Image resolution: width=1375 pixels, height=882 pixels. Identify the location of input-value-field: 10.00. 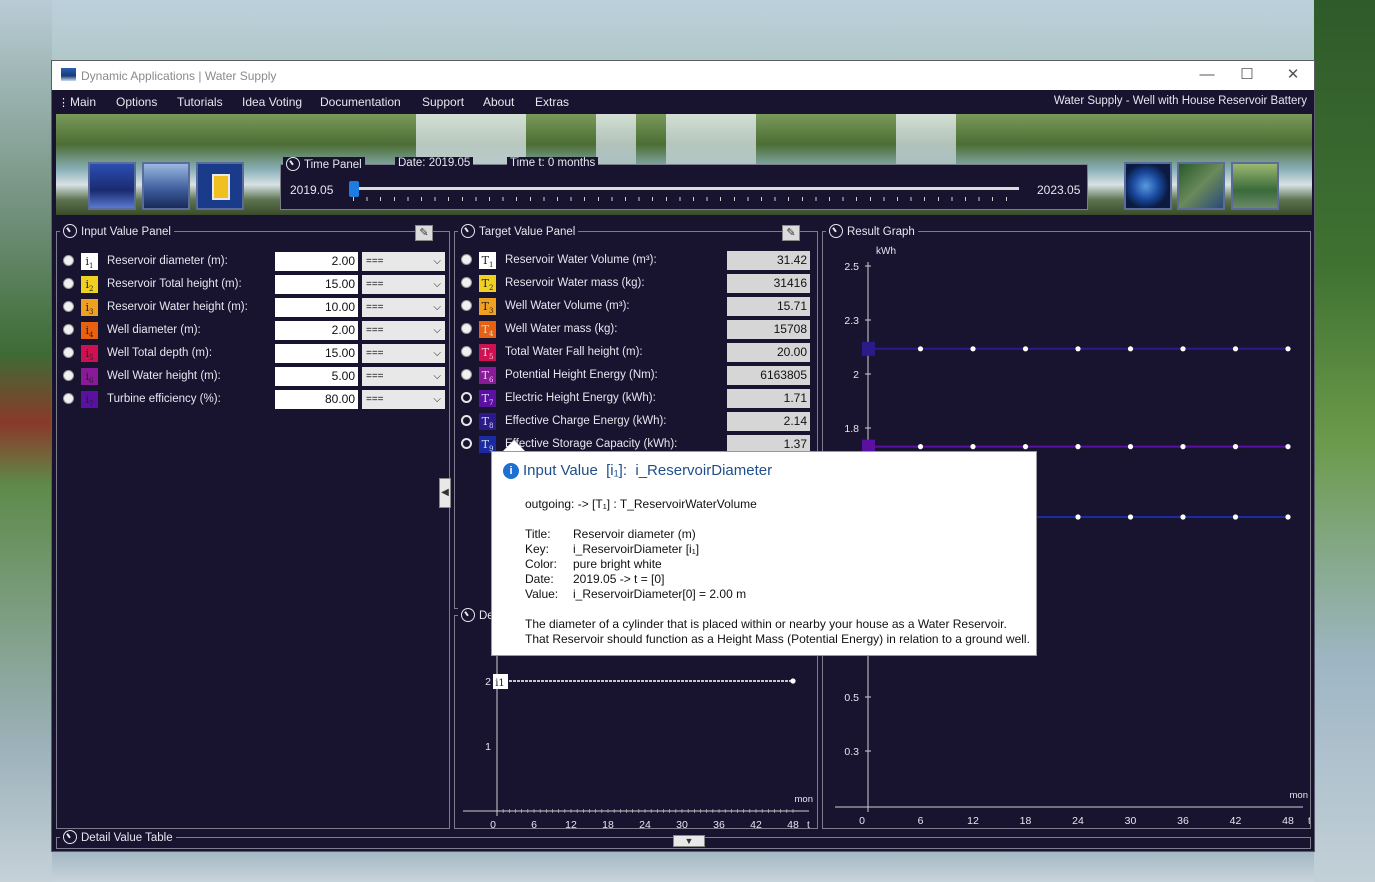
(316, 307).